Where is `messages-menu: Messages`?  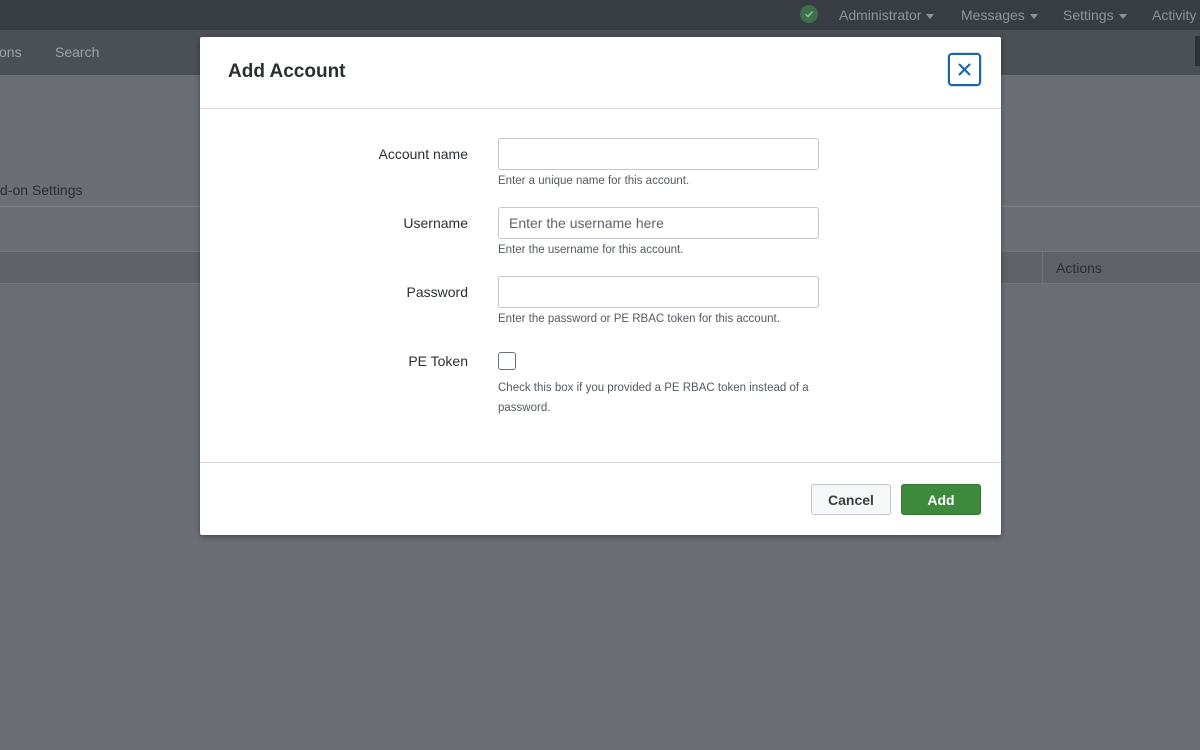 messages-menu: Messages is located at coordinates (999, 15).